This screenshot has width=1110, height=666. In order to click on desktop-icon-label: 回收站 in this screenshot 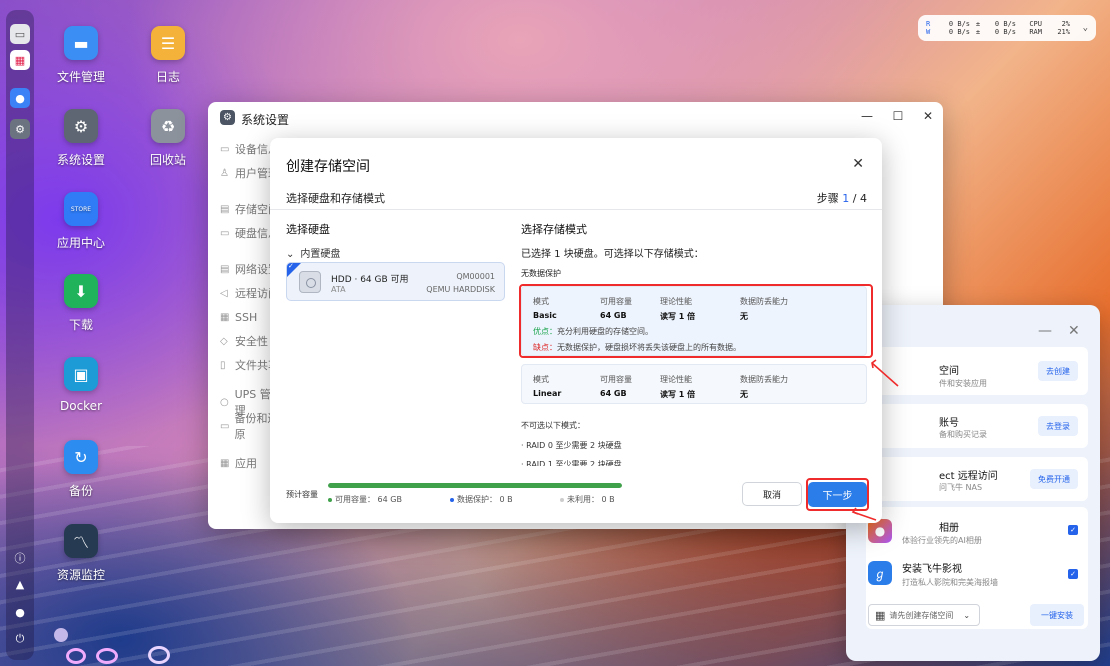, I will do `click(167, 160)`.